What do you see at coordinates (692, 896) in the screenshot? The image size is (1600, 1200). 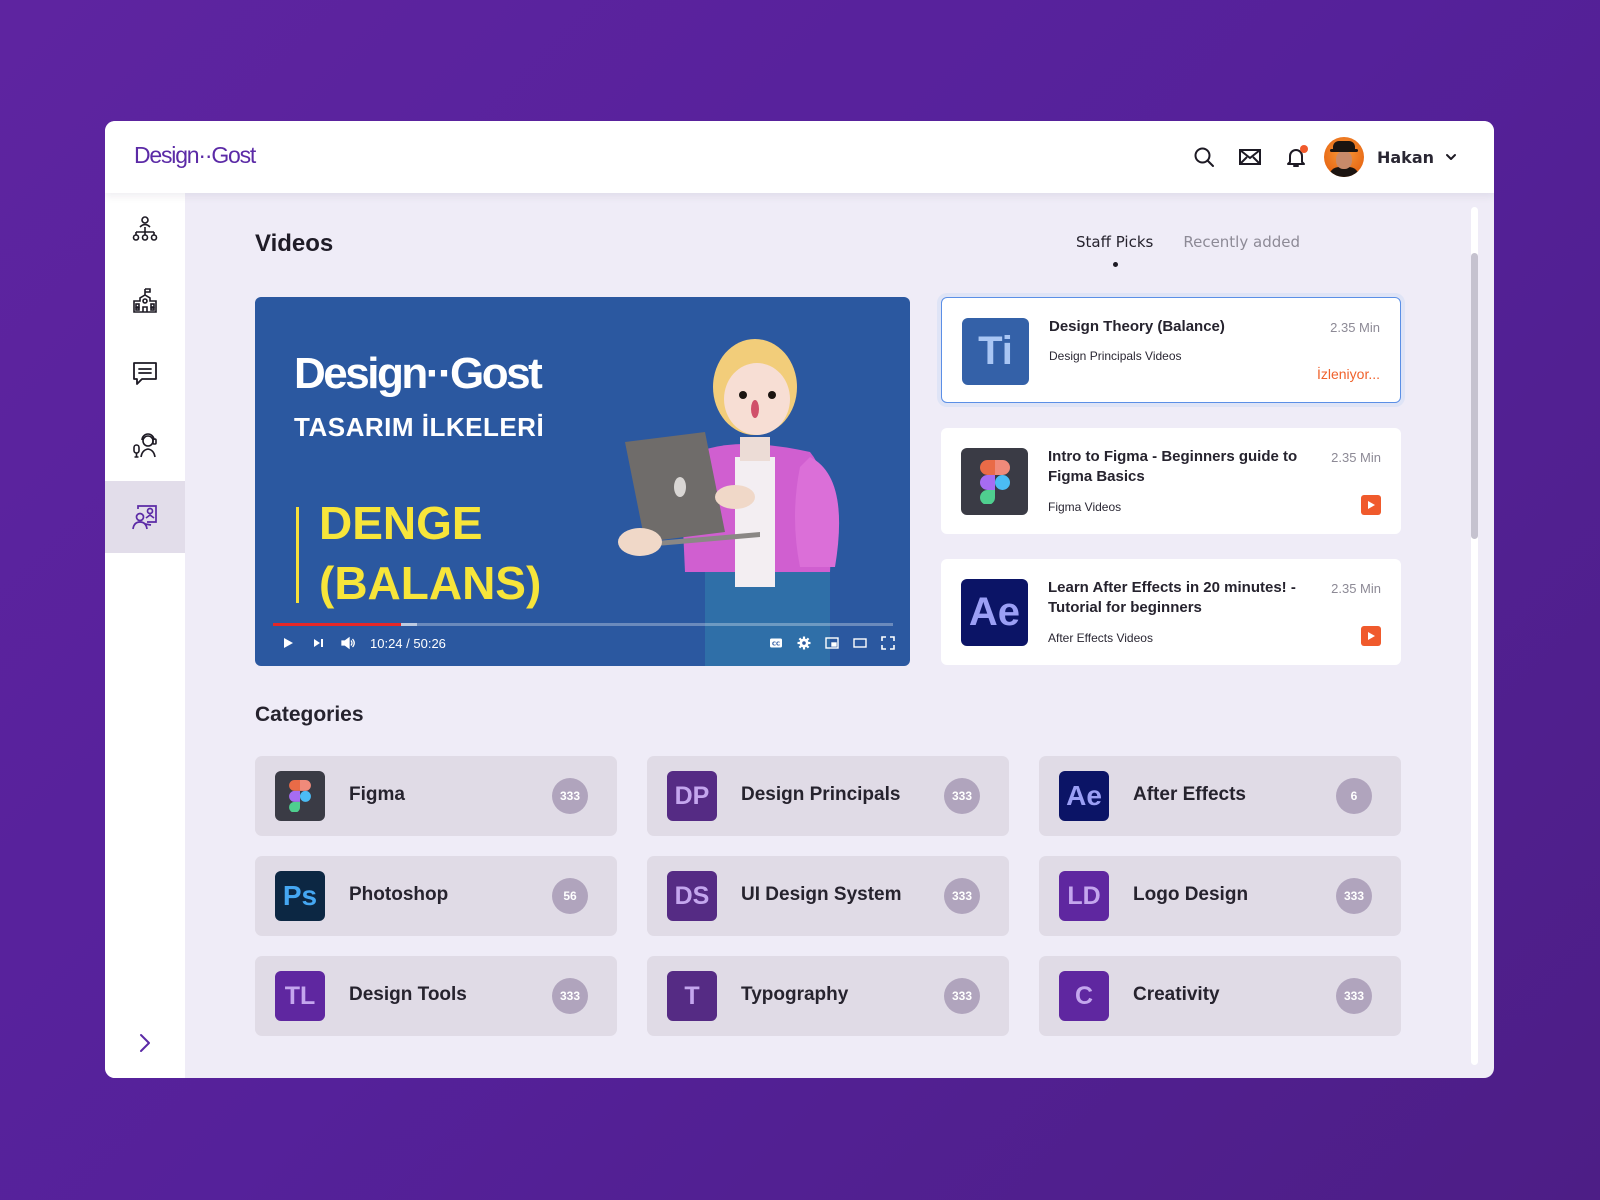 I see `category-icon: DS` at bounding box center [692, 896].